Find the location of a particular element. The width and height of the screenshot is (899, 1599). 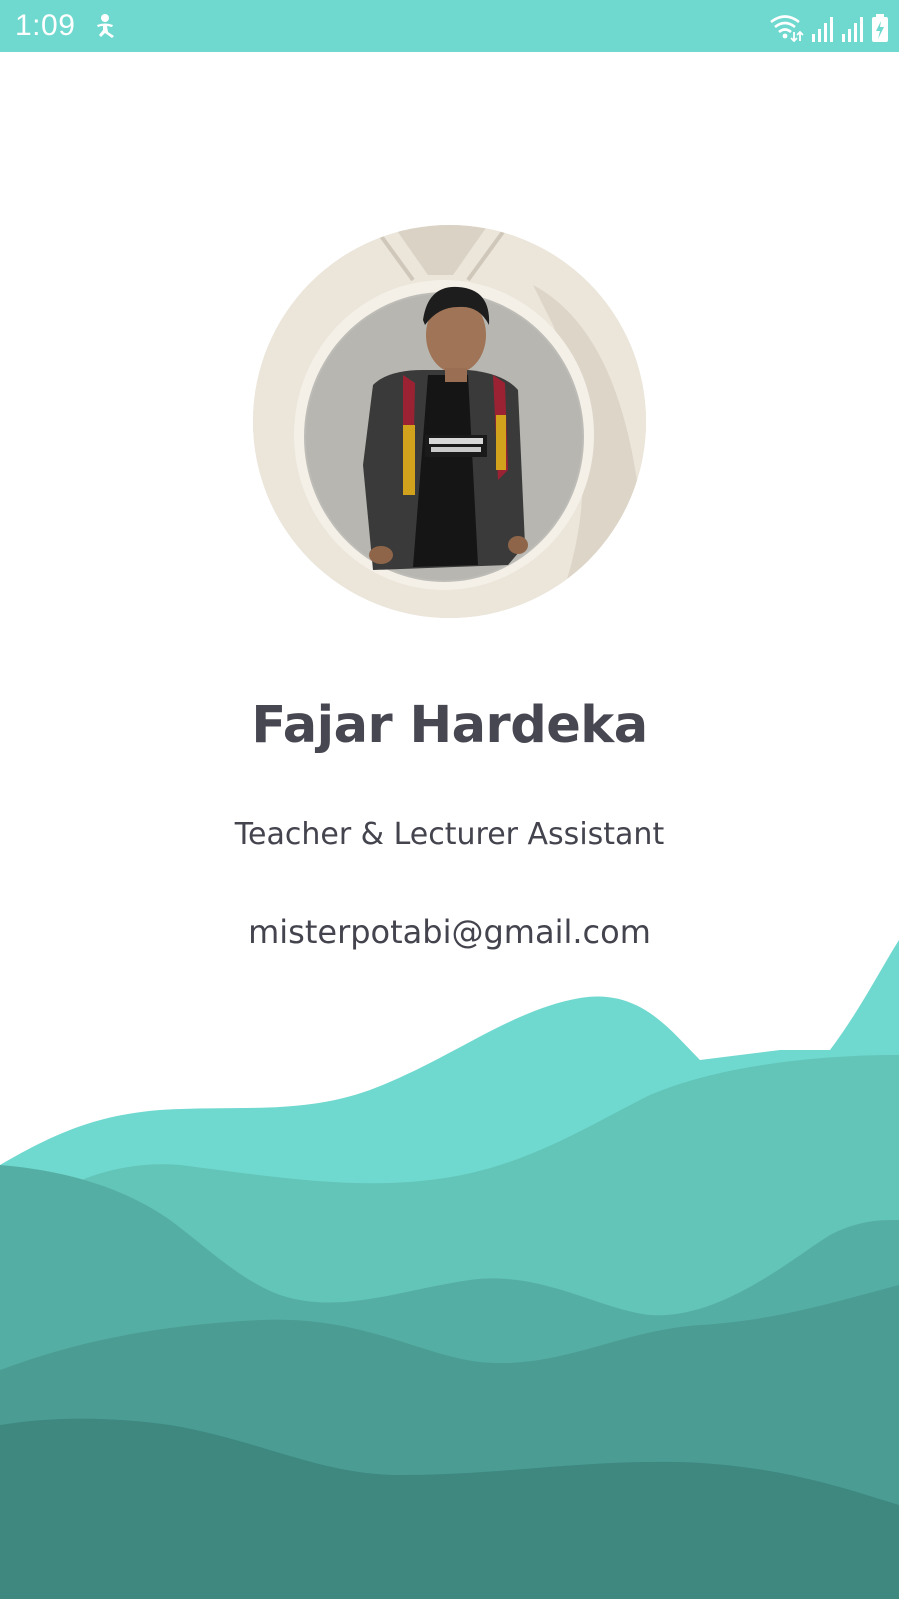

profile-email: misterpotabi@gmail.com is located at coordinates (449, 932).